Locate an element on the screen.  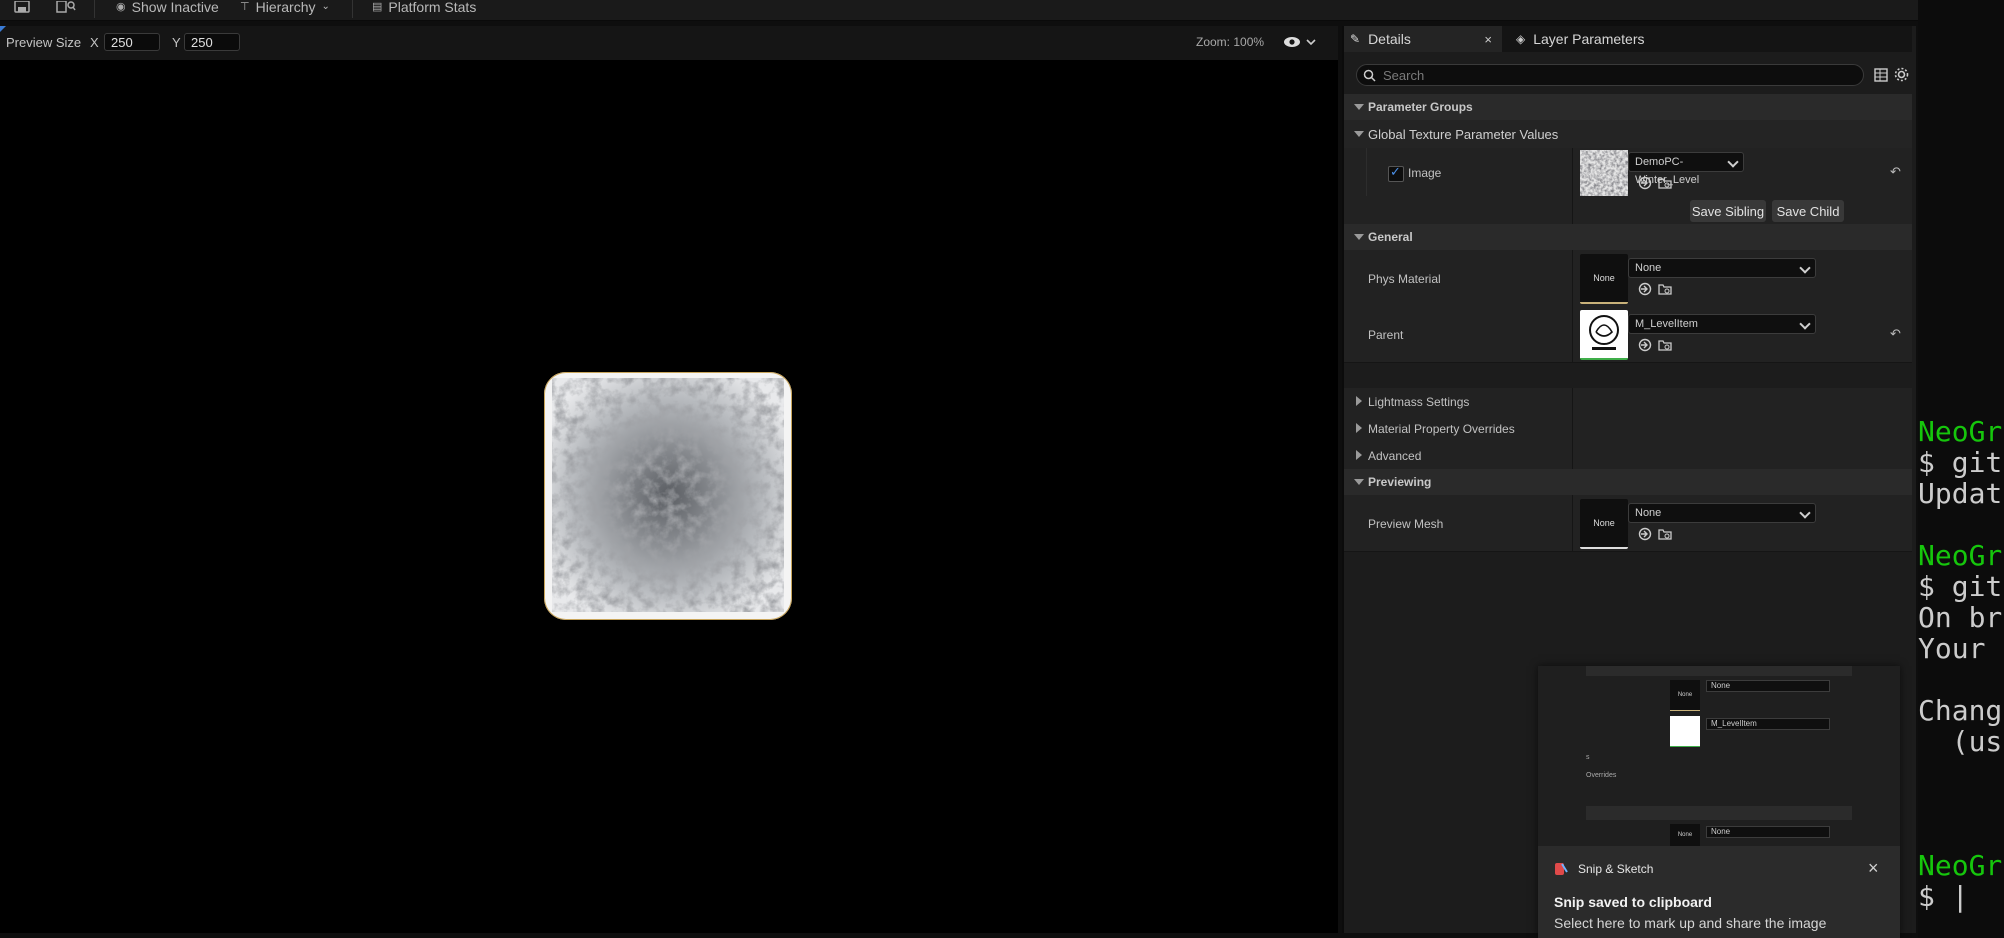
category-parameter-groups: Parameter Groups is located at coordinates (1628, 107).